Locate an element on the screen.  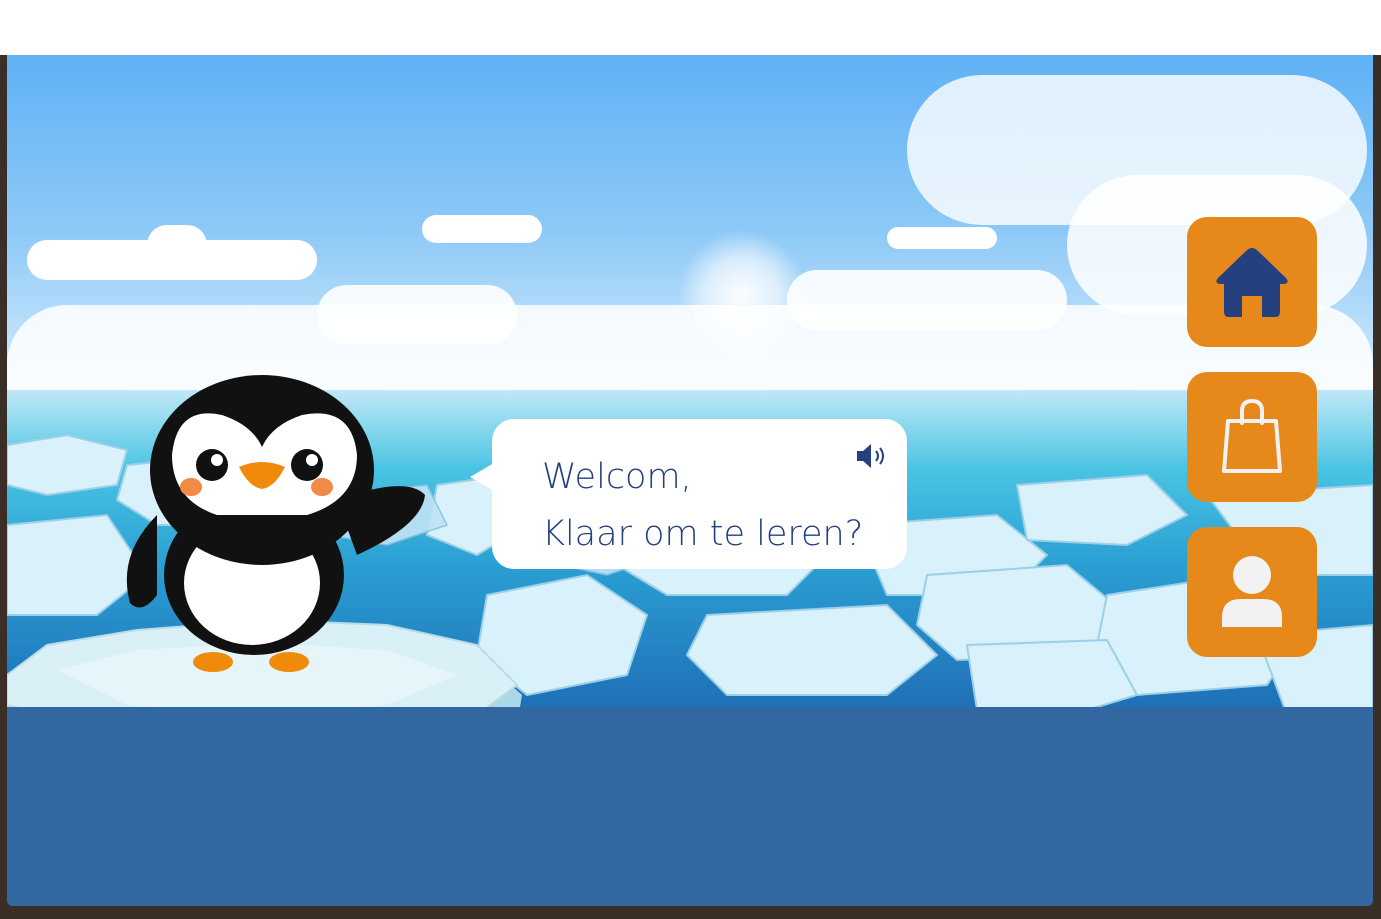
shopping-bag-icon is located at coordinates (1252, 436).